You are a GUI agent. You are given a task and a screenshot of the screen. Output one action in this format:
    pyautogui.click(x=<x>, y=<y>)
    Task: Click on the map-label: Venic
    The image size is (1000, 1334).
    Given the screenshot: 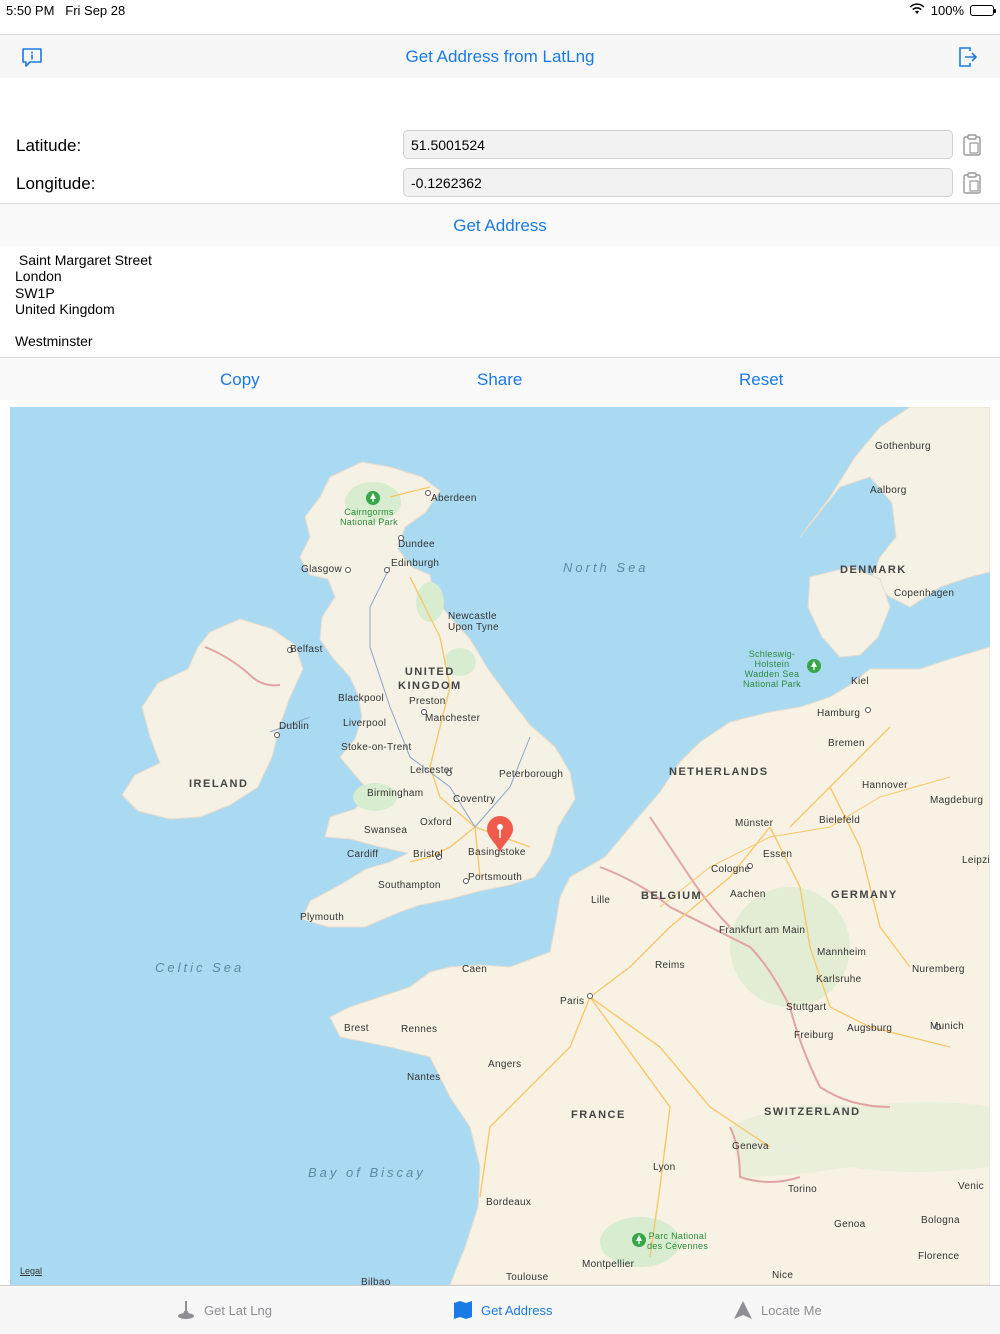 What is the action you would take?
    pyautogui.click(x=971, y=1186)
    